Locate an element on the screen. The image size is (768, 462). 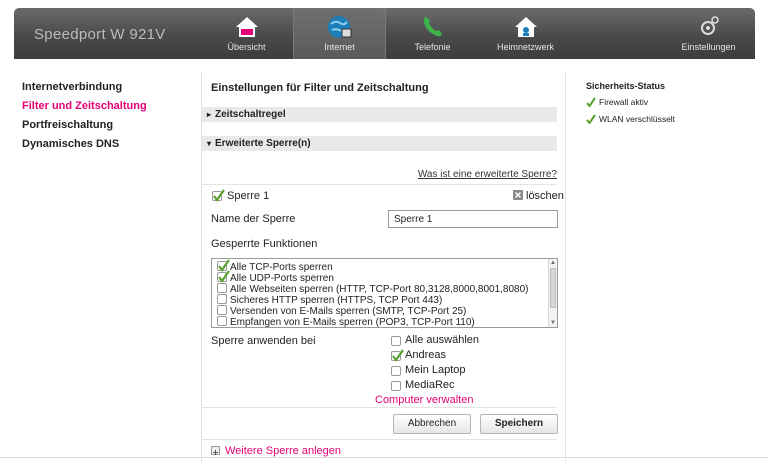
home-network-icon is located at coordinates (526, 27).